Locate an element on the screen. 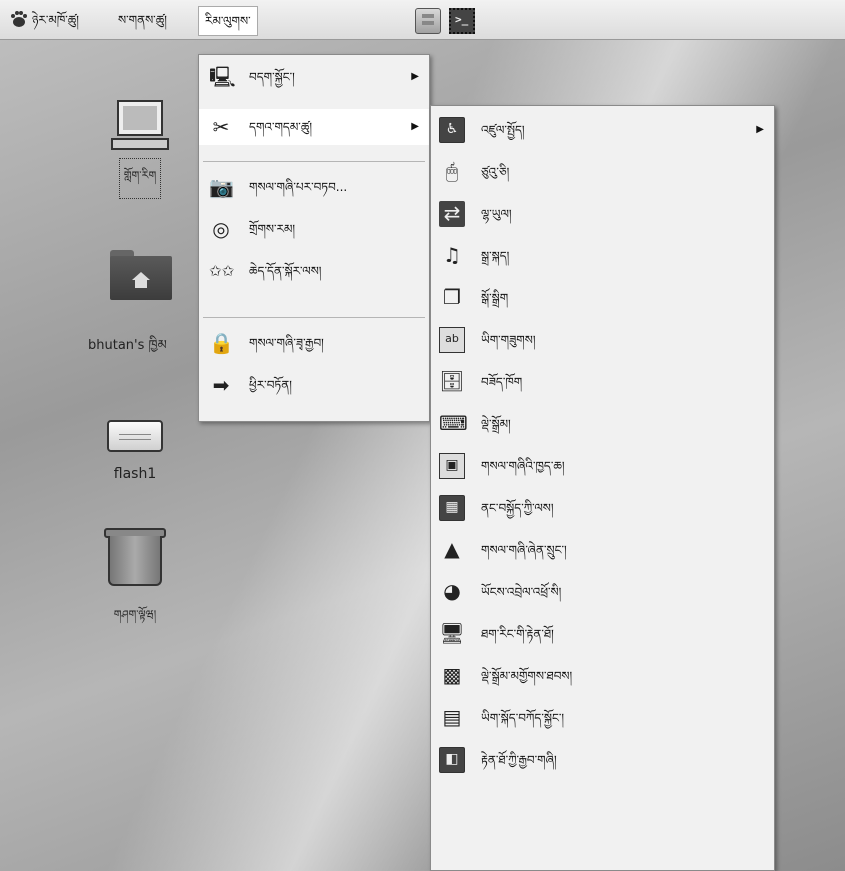 This screenshot has width=845, height=871. keyboard-icon: ⌨ is located at coordinates (453, 423).